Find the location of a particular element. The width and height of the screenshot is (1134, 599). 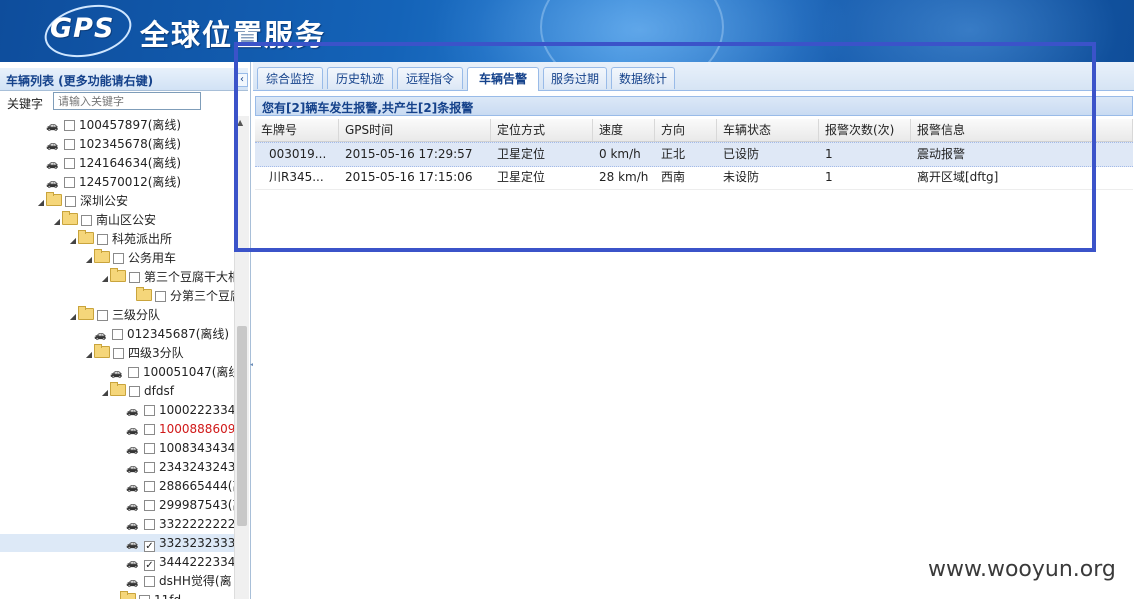

tree-vehicle-node: 🚗 ✓ 3323232333 is located at coordinates (117, 543).